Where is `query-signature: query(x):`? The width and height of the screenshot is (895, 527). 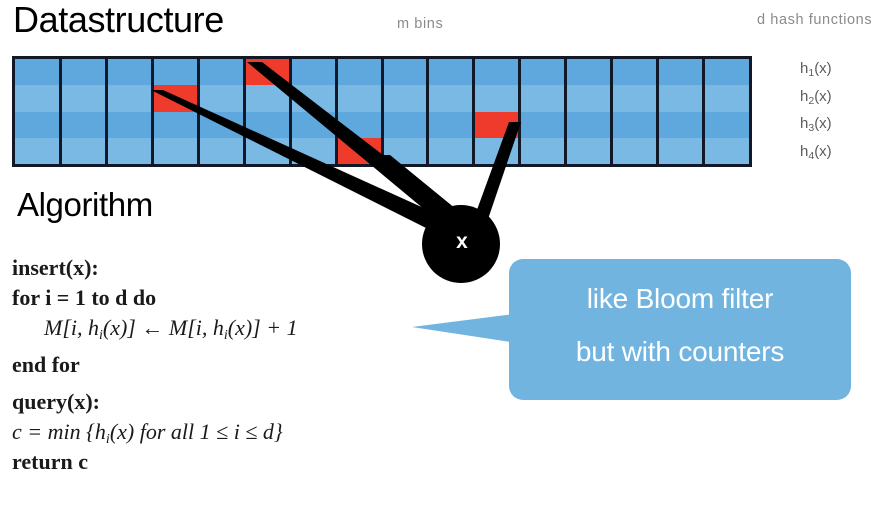
query-signature: query(x): is located at coordinates (56, 401).